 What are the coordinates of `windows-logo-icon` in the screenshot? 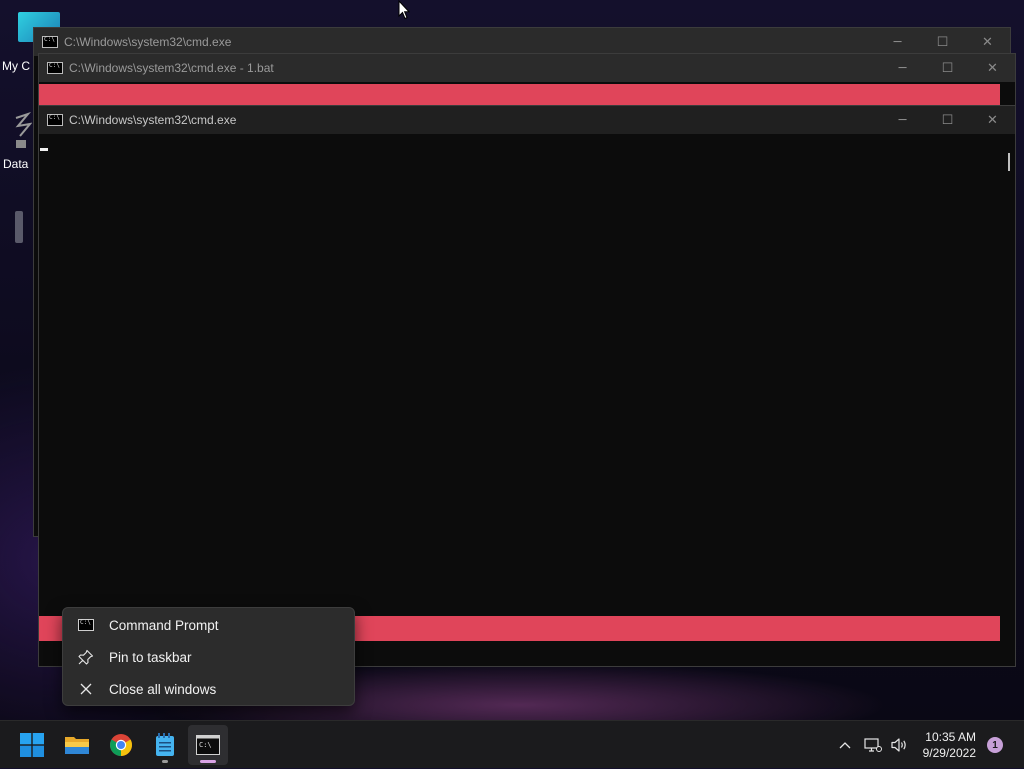 It's located at (32, 745).